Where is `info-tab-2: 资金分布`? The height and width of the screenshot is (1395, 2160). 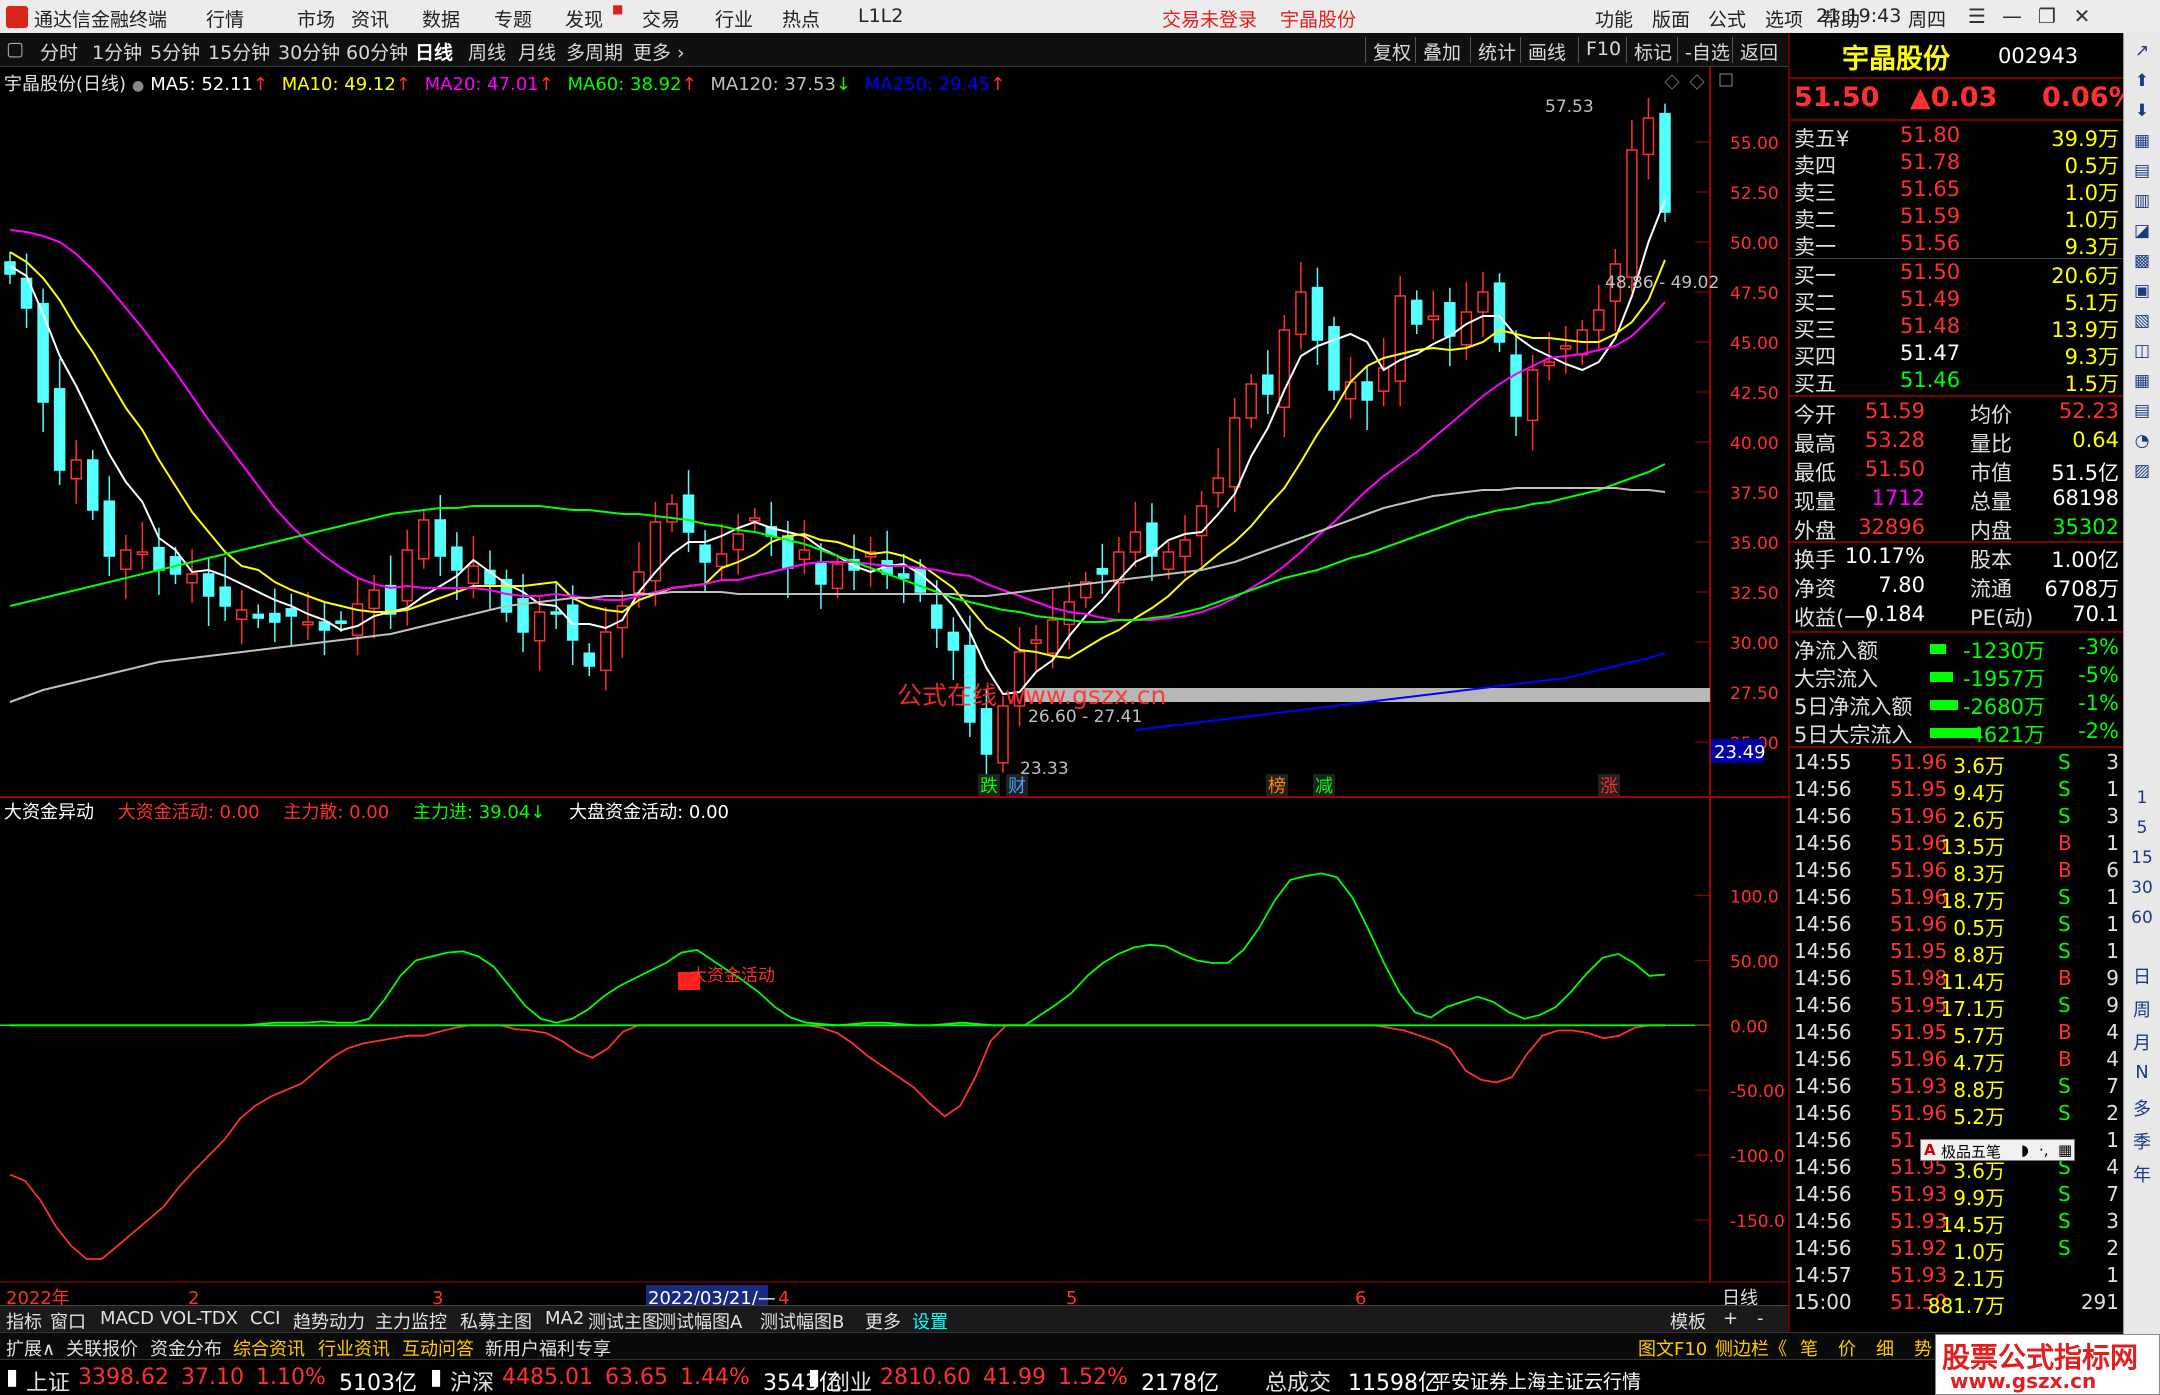
info-tab-2: 资金分布 is located at coordinates (186, 1348).